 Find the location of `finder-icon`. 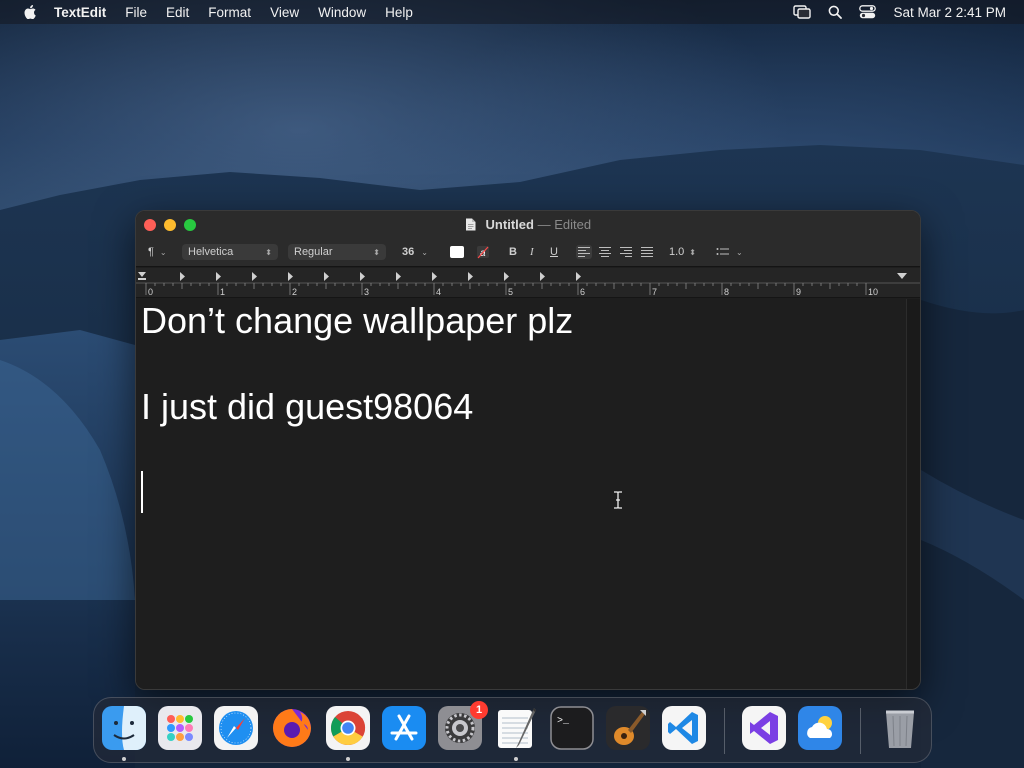

finder-icon is located at coordinates (124, 728).